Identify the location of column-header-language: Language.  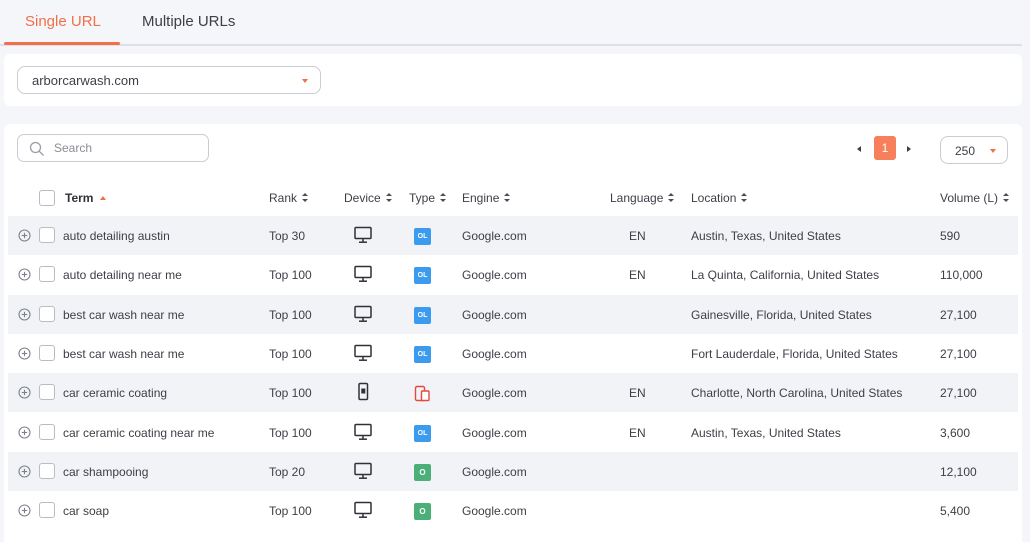
(642, 198).